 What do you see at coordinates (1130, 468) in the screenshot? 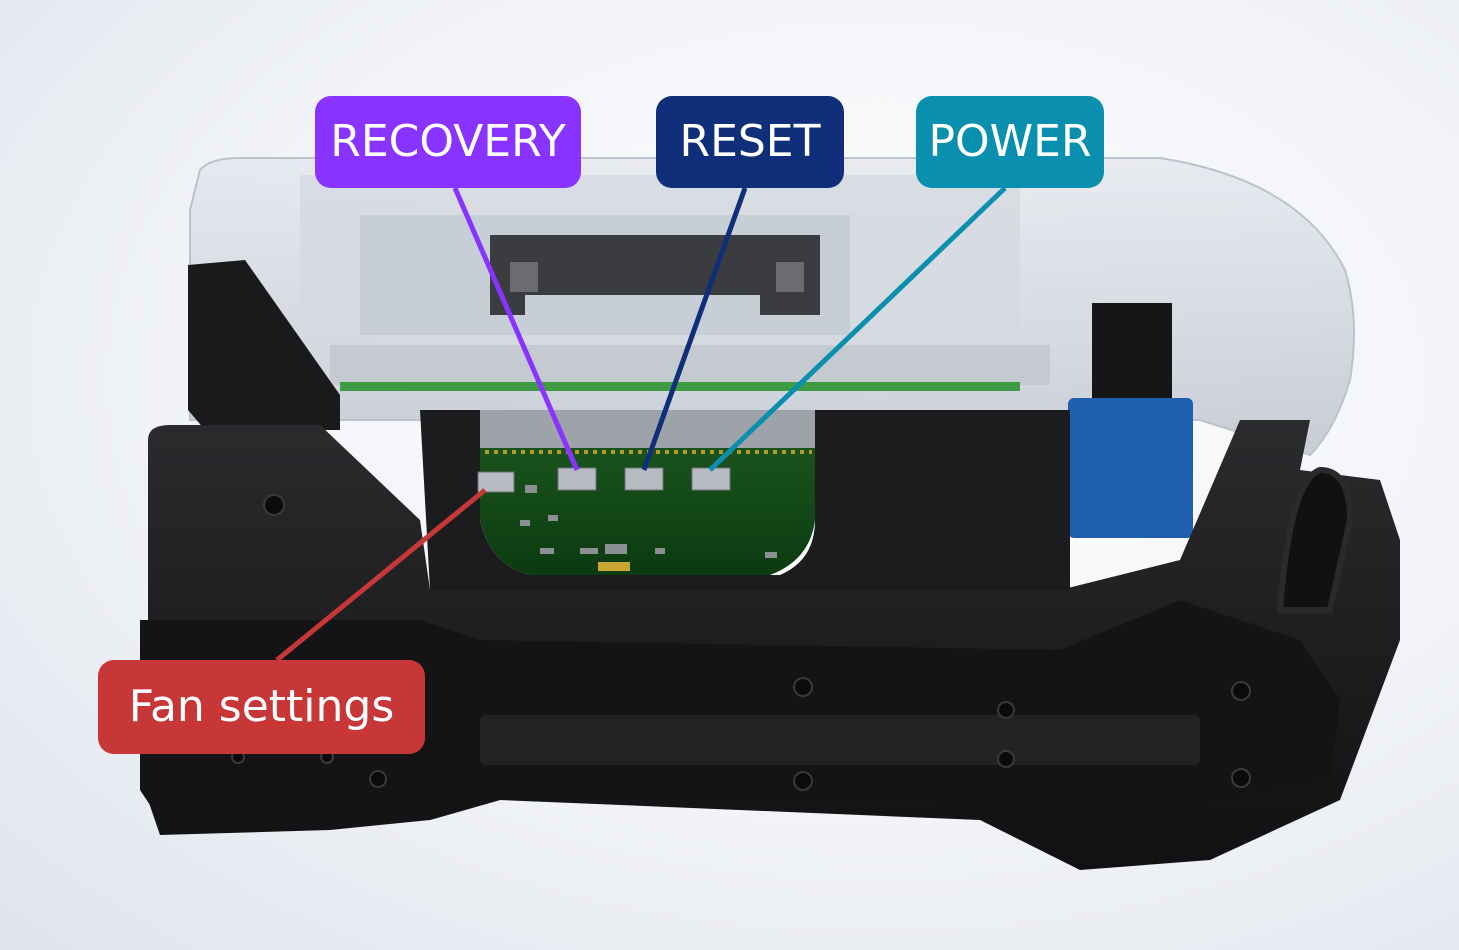
I see `blue-part` at bounding box center [1130, 468].